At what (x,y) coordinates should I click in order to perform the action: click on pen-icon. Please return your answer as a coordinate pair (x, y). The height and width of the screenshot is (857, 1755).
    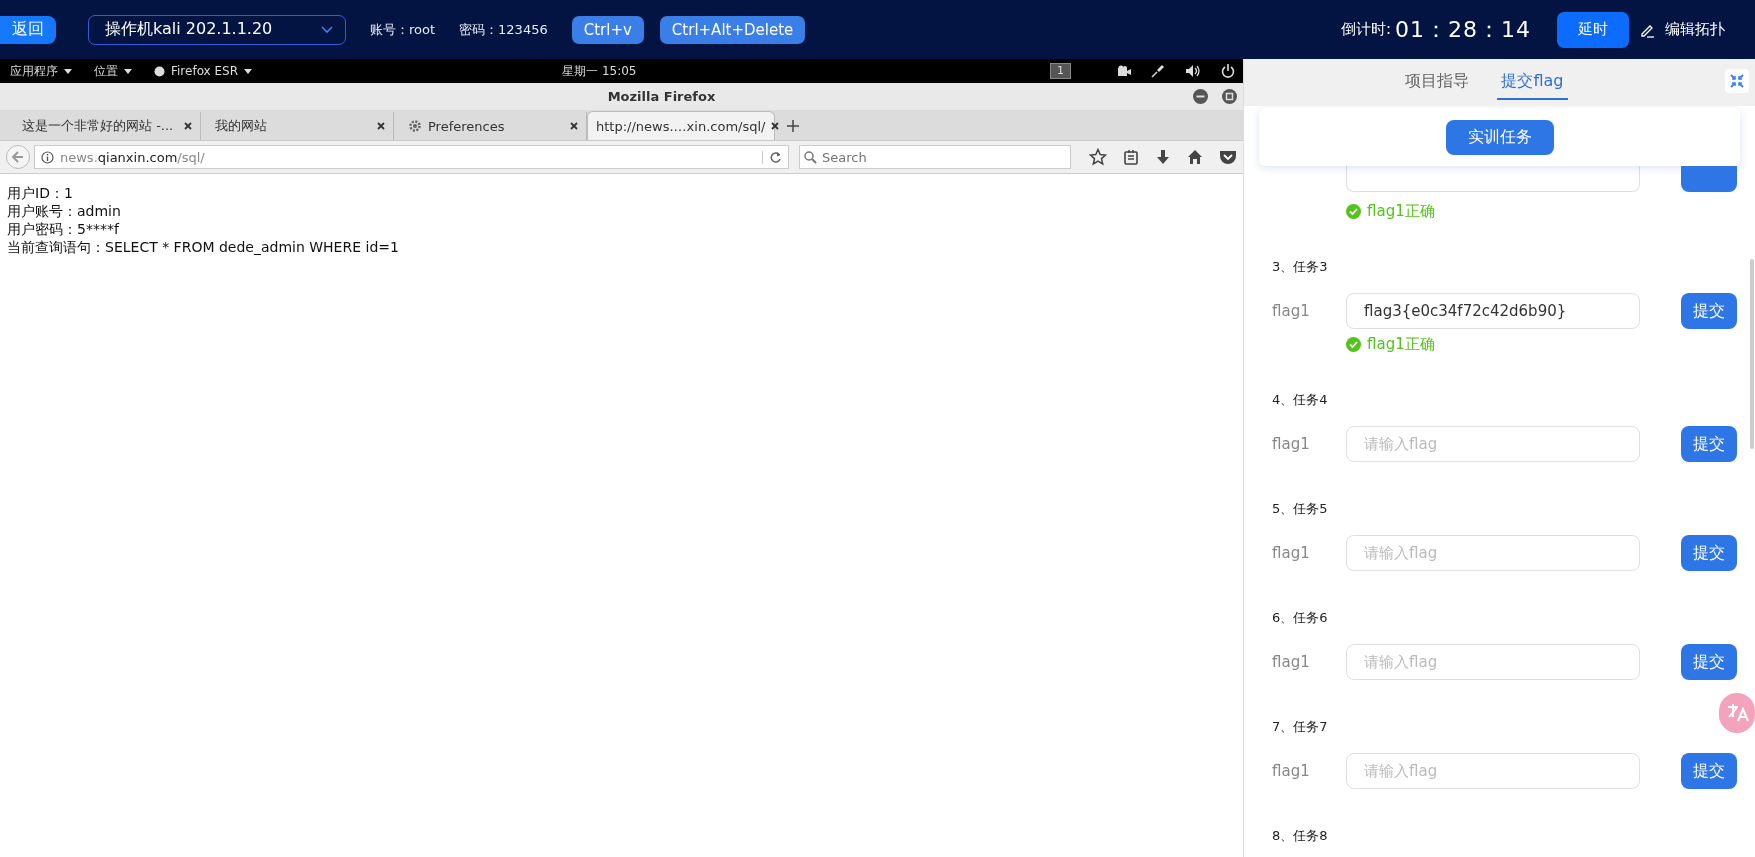
    Looking at the image, I should click on (1158, 71).